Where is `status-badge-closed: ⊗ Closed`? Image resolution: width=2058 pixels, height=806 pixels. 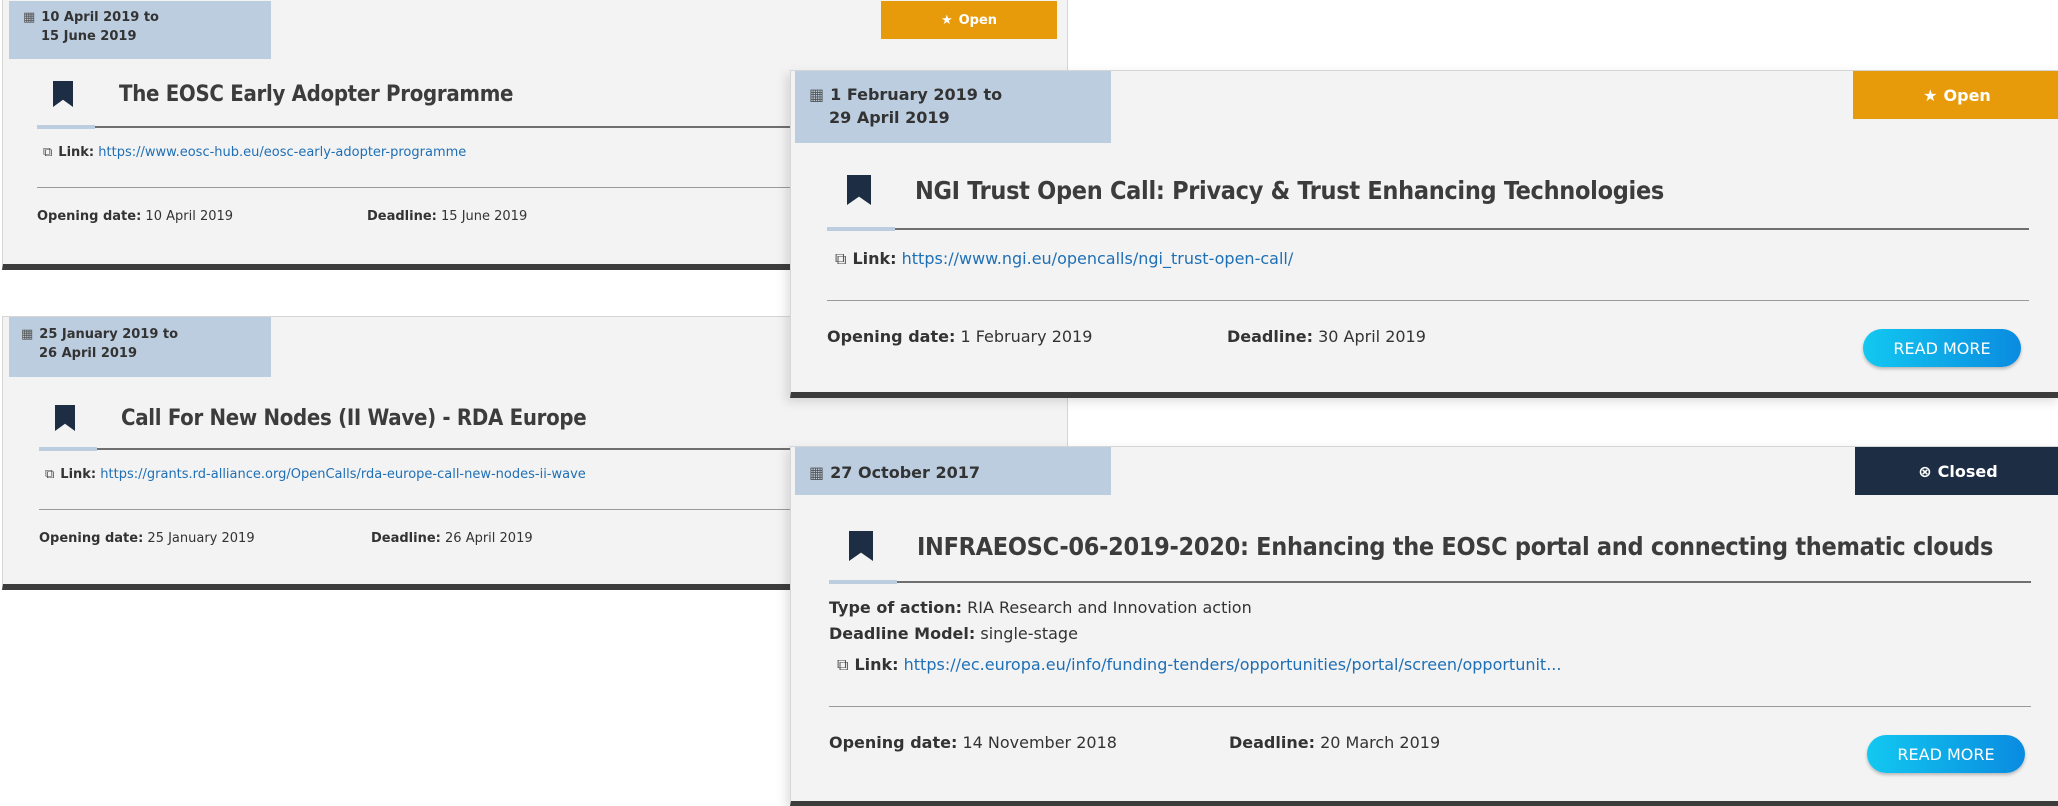 status-badge-closed: ⊗ Closed is located at coordinates (1956, 471).